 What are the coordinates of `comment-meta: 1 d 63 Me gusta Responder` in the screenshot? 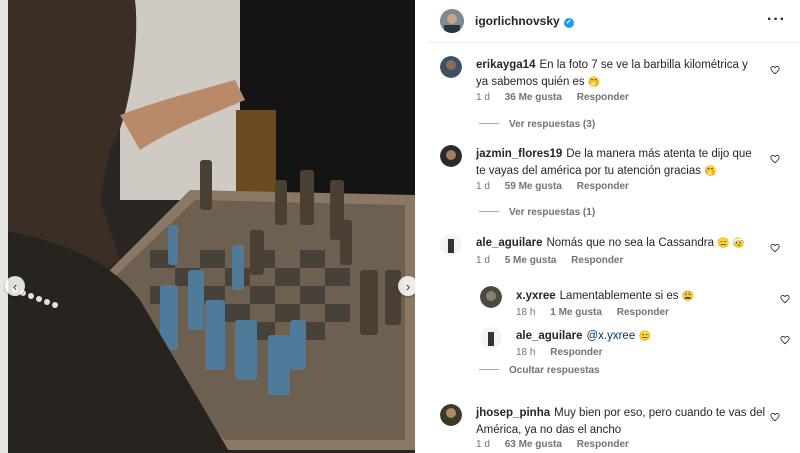 It's located at (558, 444).